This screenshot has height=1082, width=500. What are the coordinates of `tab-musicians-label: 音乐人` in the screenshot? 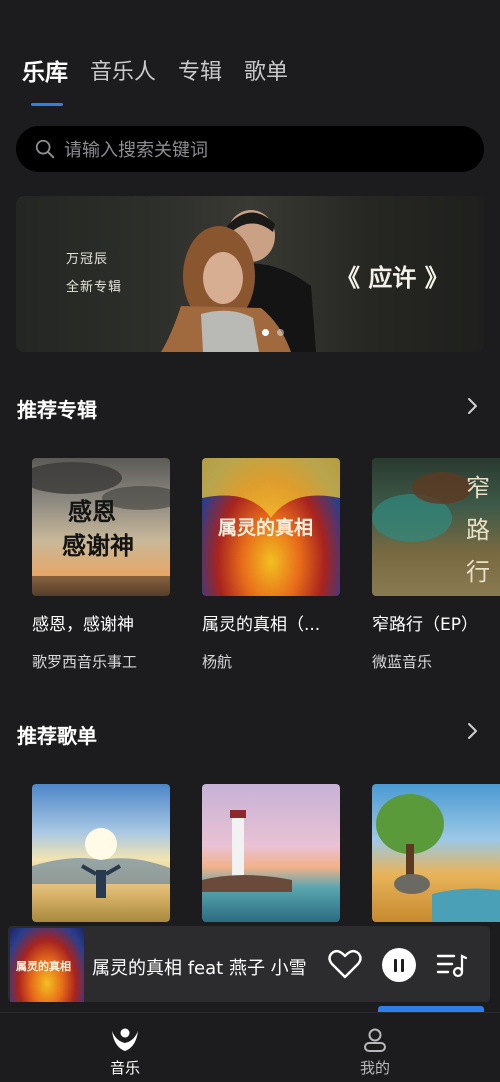 It's located at (123, 72).